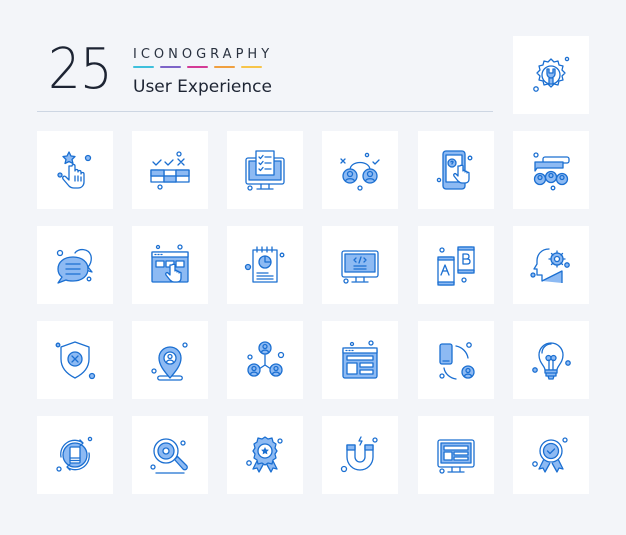 The width and height of the screenshot is (626, 535). I want to click on header-divider, so click(265, 111).